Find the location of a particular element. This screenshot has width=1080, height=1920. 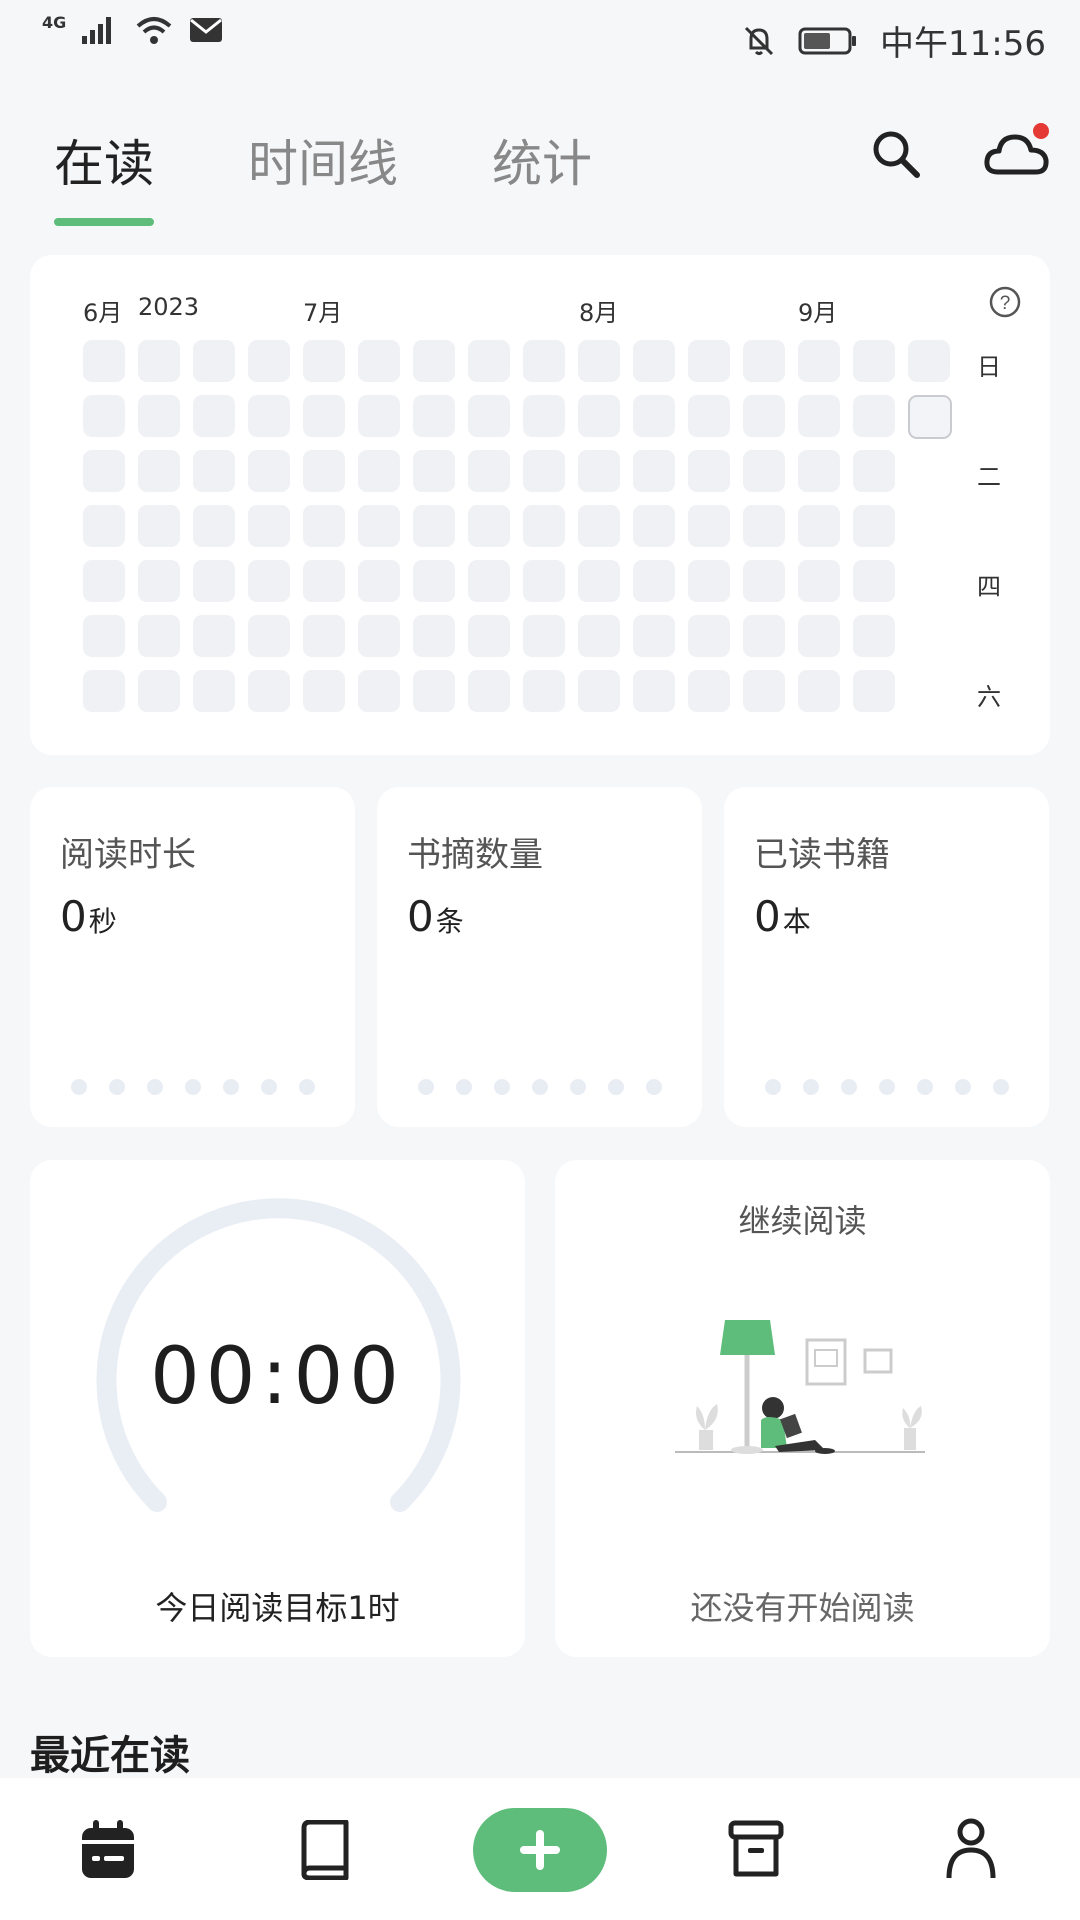

archive-icon is located at coordinates (756, 1849).